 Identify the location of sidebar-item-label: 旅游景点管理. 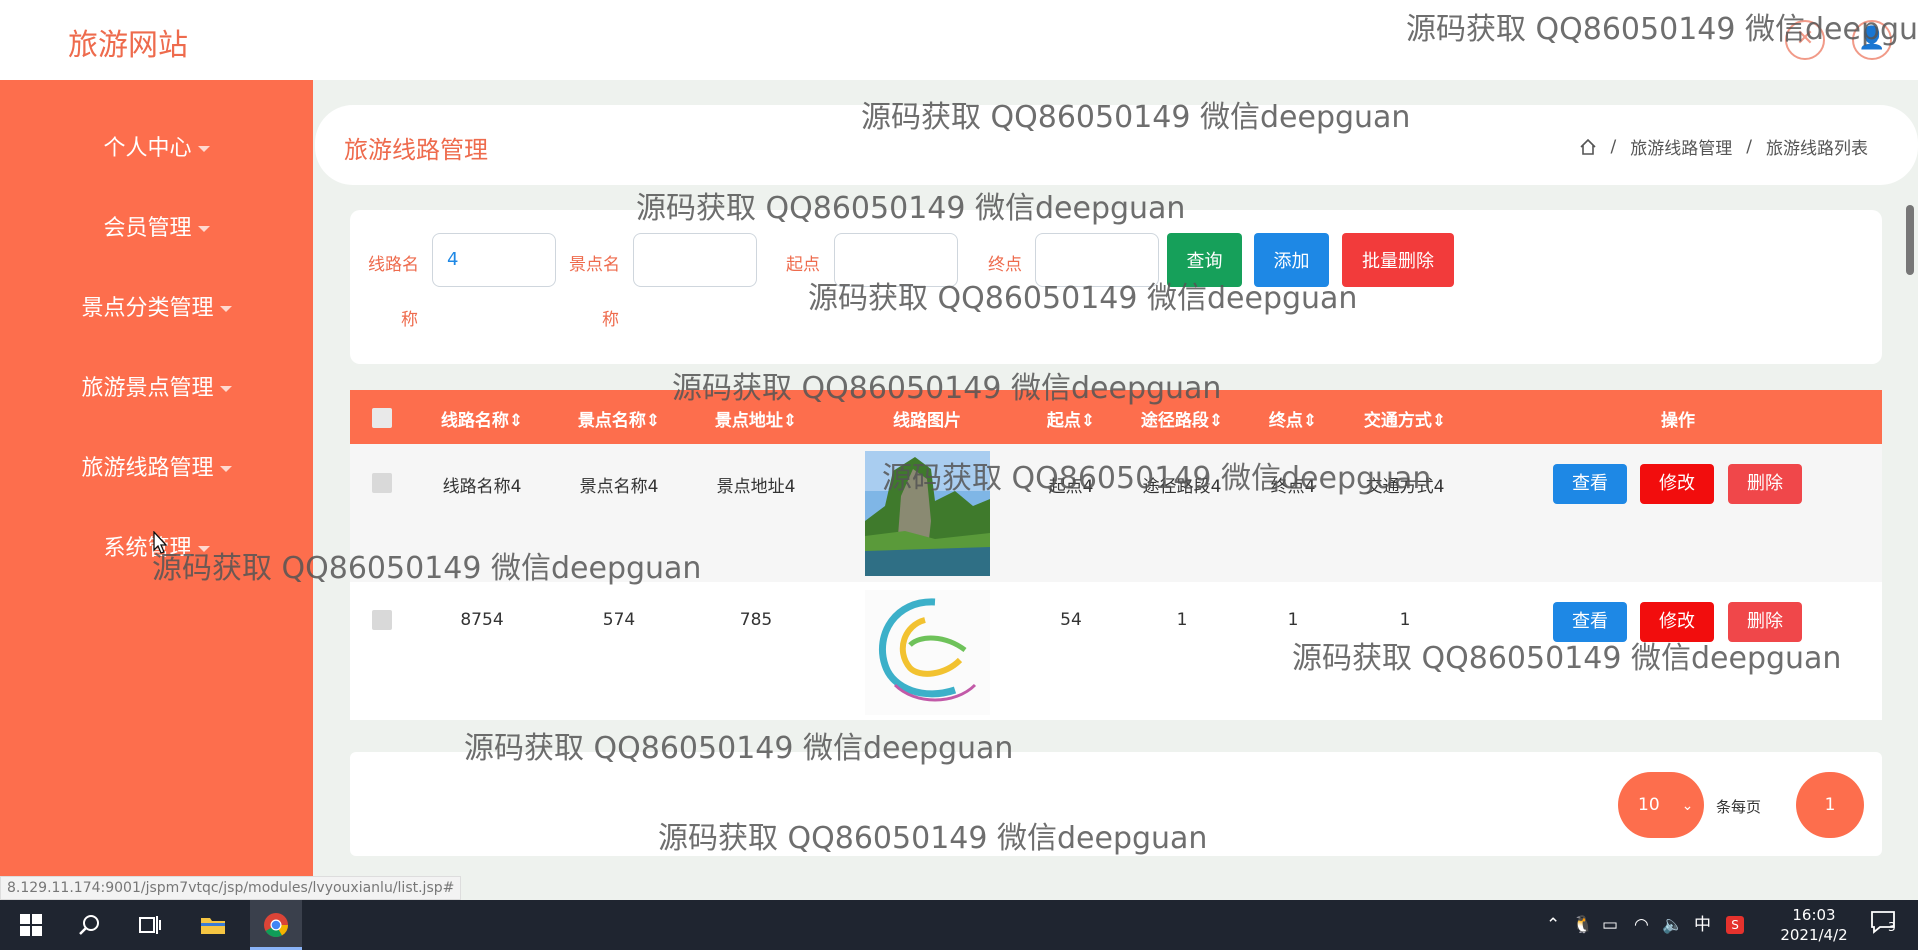
(147, 388).